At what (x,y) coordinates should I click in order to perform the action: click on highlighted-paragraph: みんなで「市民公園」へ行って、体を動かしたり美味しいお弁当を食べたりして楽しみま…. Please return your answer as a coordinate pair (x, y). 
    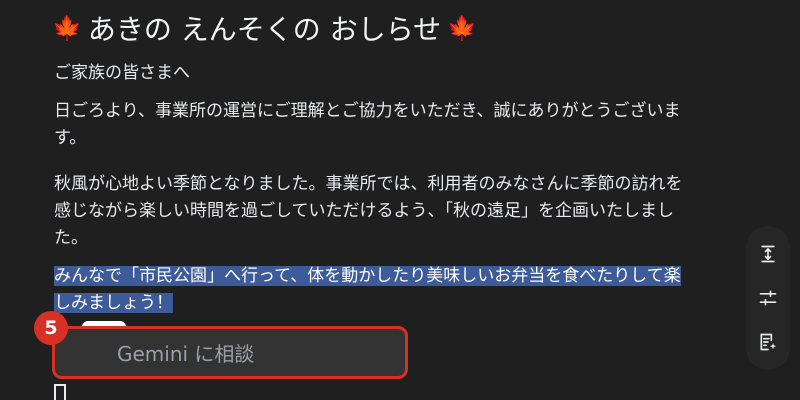
    Looking at the image, I should click on (374, 290).